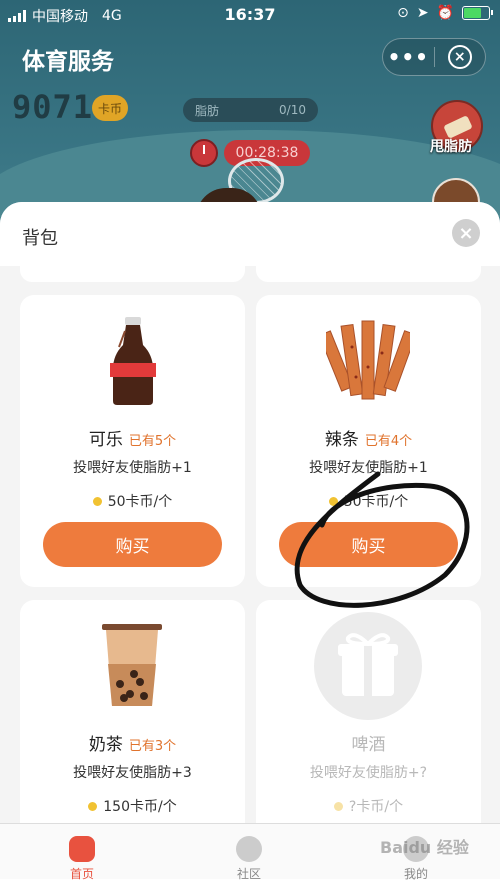 Image resolution: width=500 pixels, height=882 pixels. I want to click on fat-progress: 脂肪 0/10, so click(250, 110).